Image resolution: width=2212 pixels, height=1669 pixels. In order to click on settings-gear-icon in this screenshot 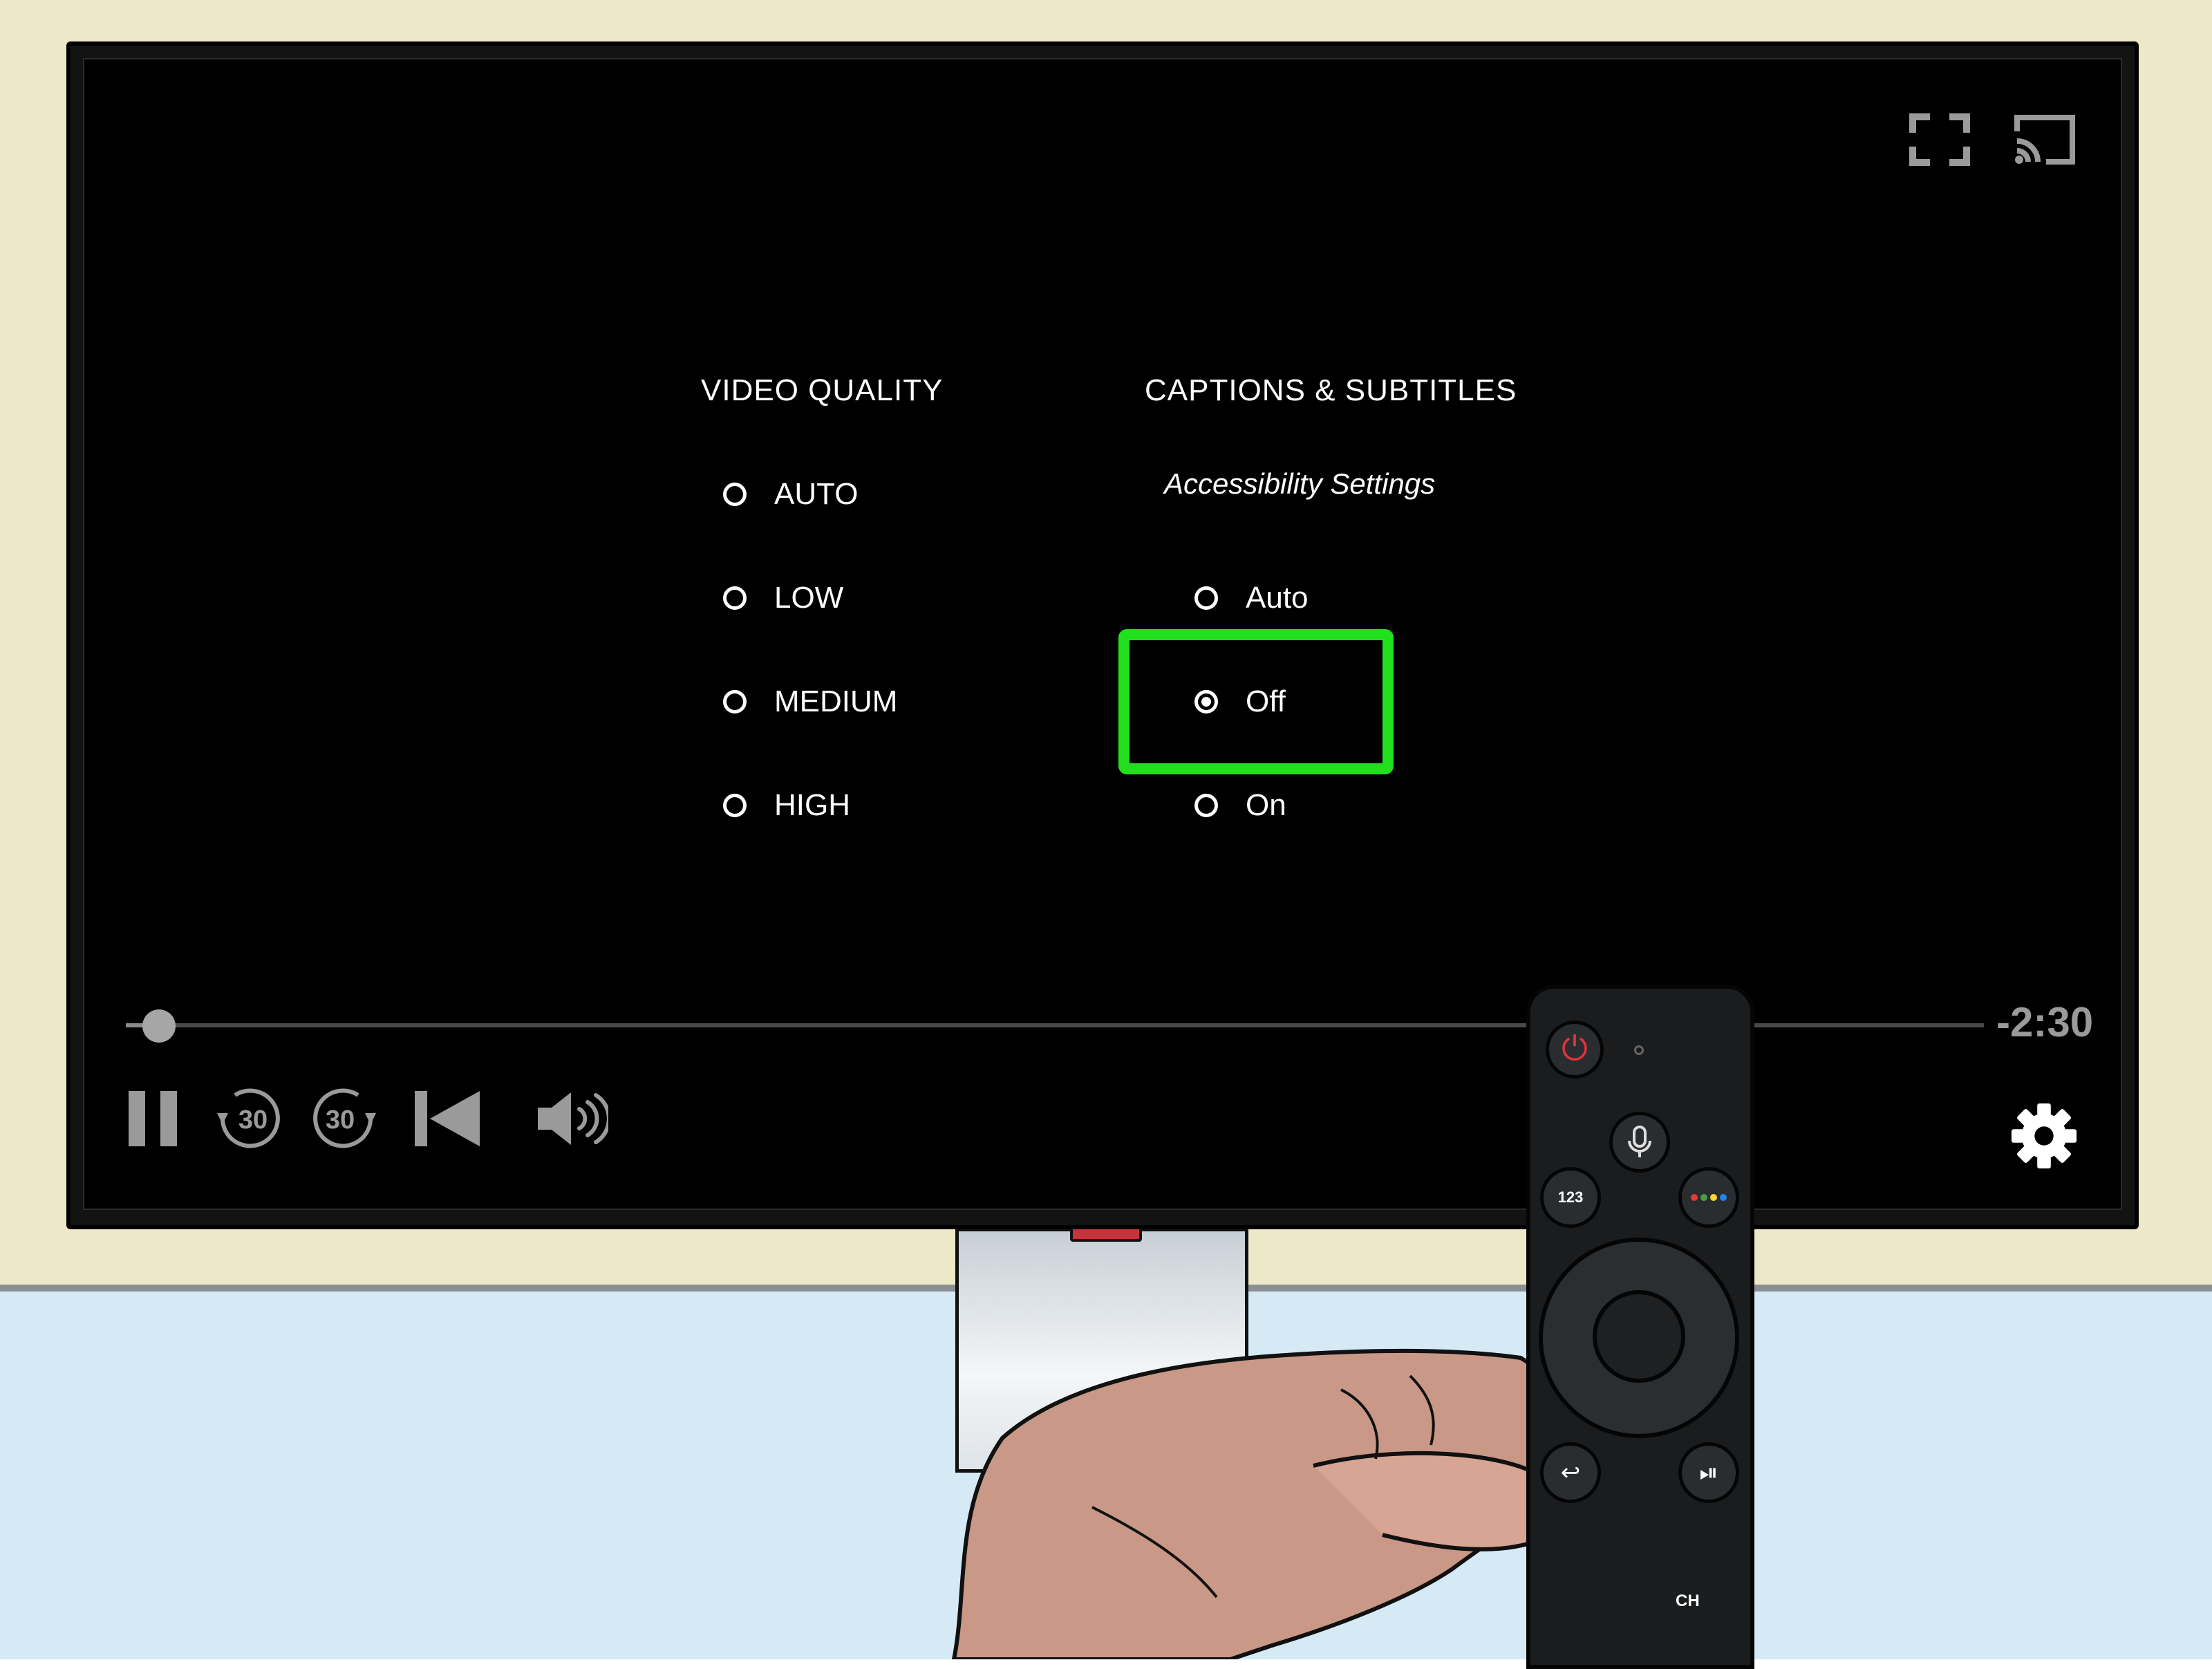, I will do `click(2044, 1136)`.